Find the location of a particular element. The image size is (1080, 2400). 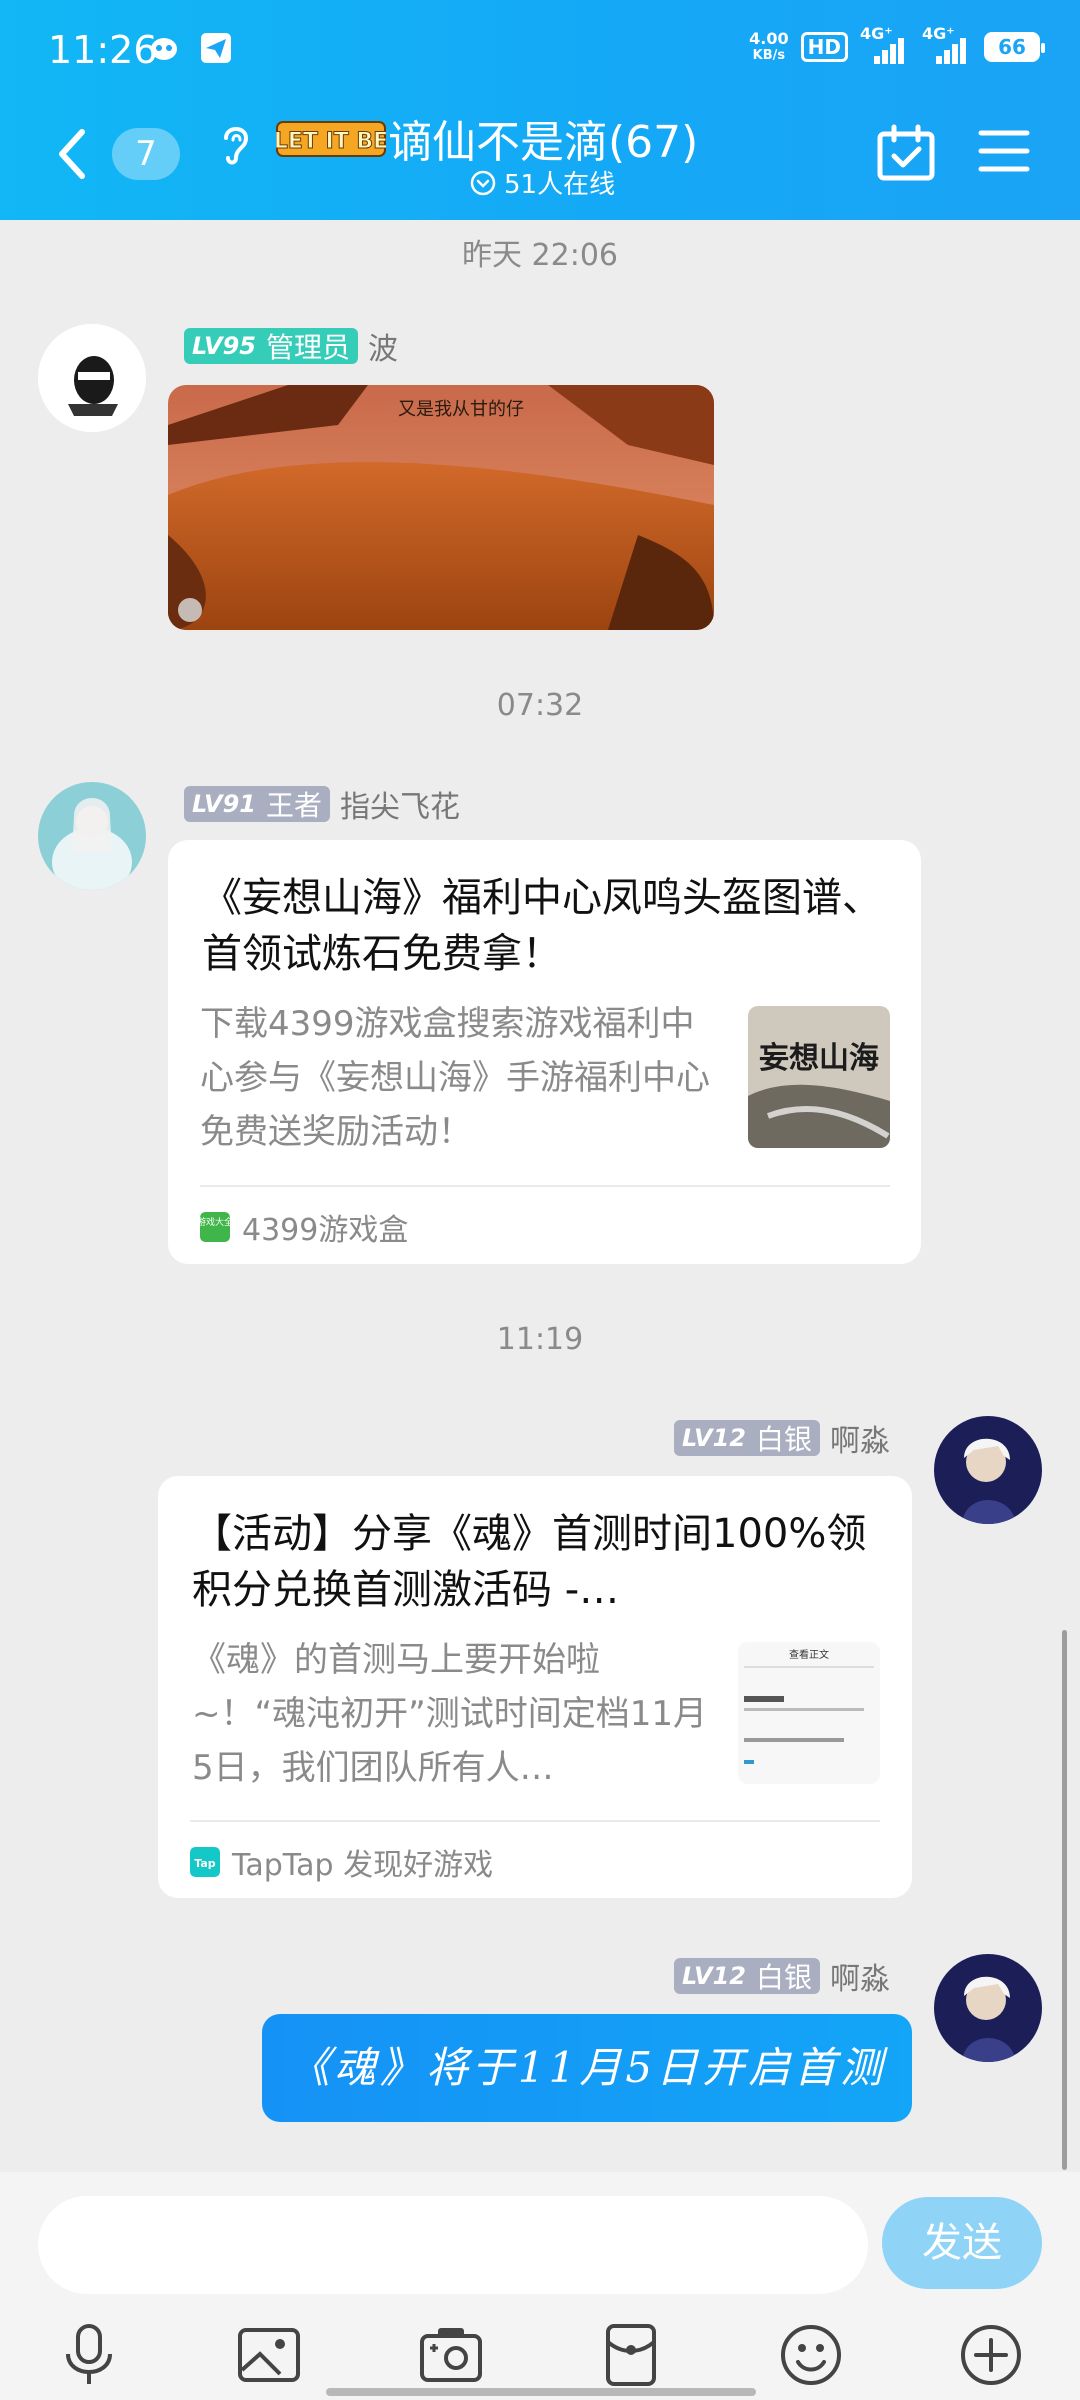

group-logo: LET IT BE is located at coordinates (331, 139).